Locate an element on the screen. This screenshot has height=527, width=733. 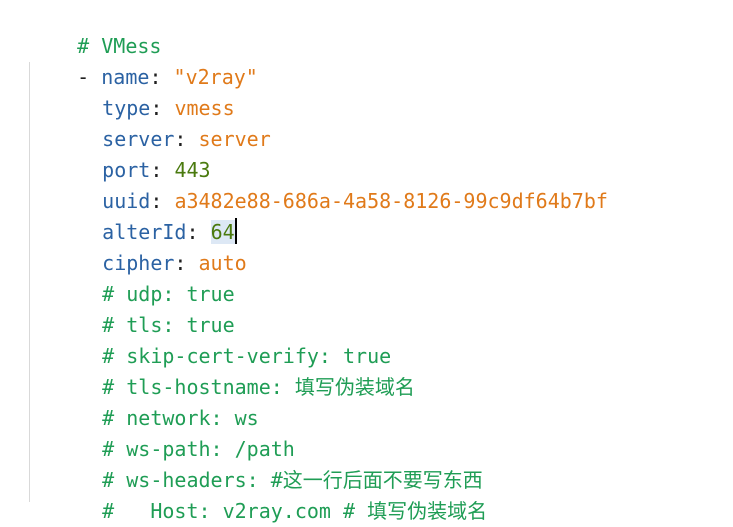
indent-guide is located at coordinates (29, 282).